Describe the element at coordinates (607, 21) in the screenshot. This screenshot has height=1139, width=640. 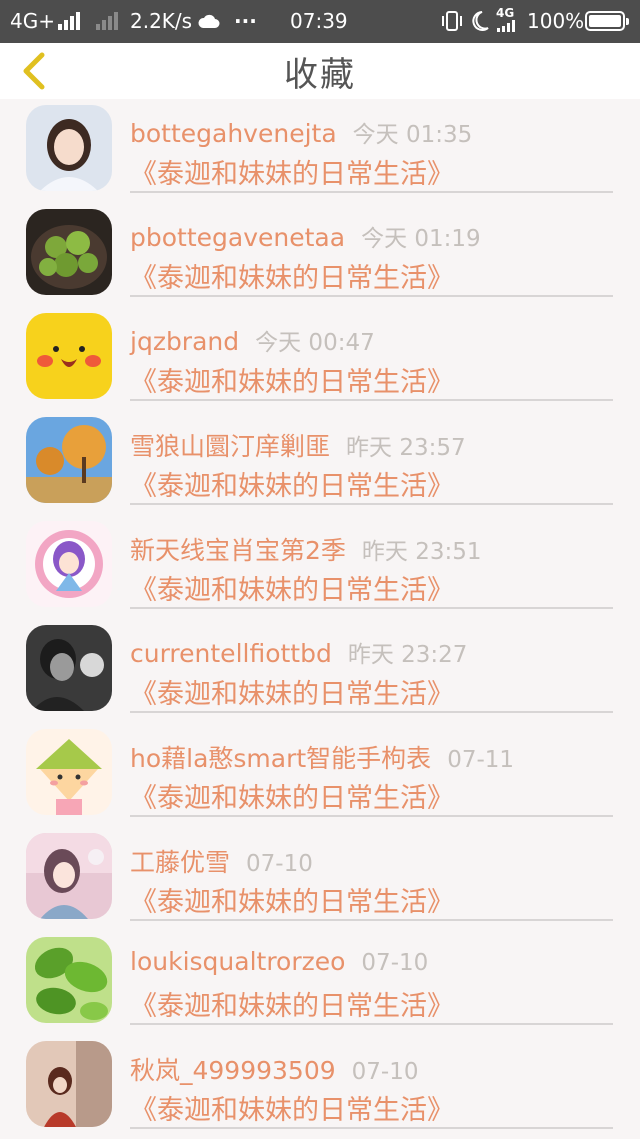
I see `battery-icon` at that location.